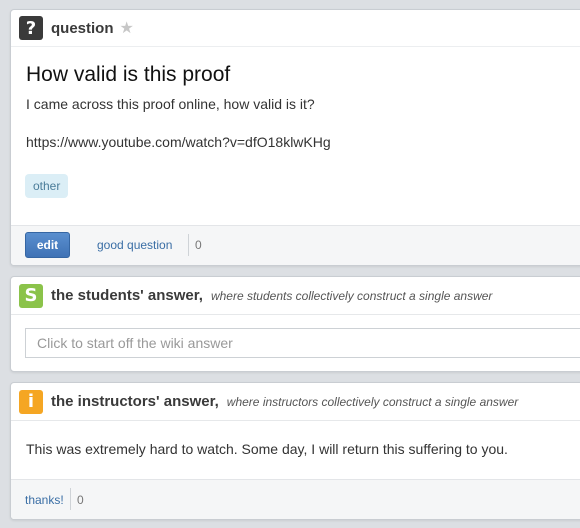  What do you see at coordinates (302, 343) in the screenshot?
I see `wiki-answer-input: Click to start off the wiki answer` at bounding box center [302, 343].